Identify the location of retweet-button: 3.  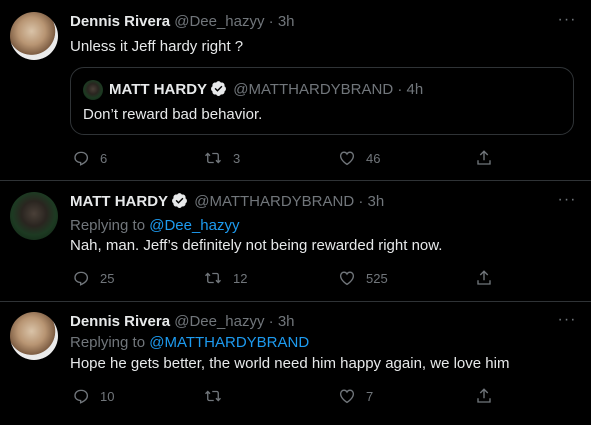
(221, 159).